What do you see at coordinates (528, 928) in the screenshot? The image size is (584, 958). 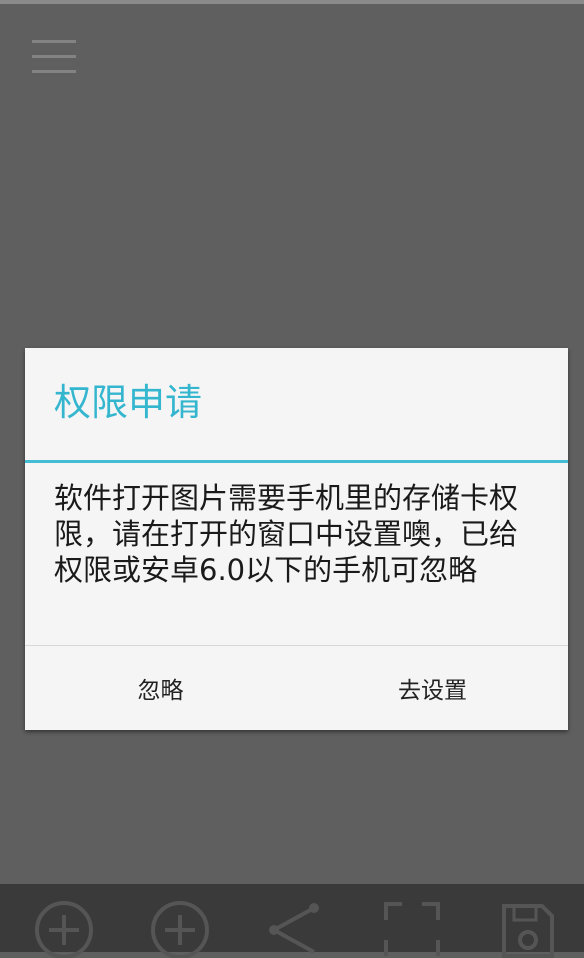 I see `save-icon` at bounding box center [528, 928].